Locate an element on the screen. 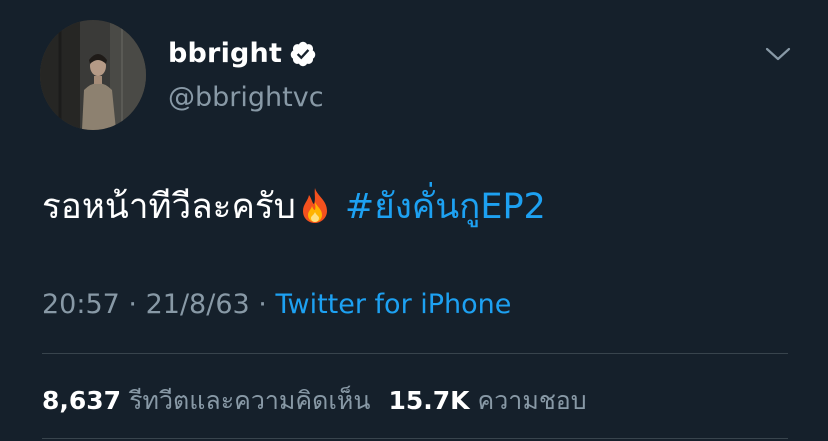 This screenshot has width=828, height=441. tweet-meta: 20:57 · 21/8/63 · Twitter for iPhone is located at coordinates (276, 304).